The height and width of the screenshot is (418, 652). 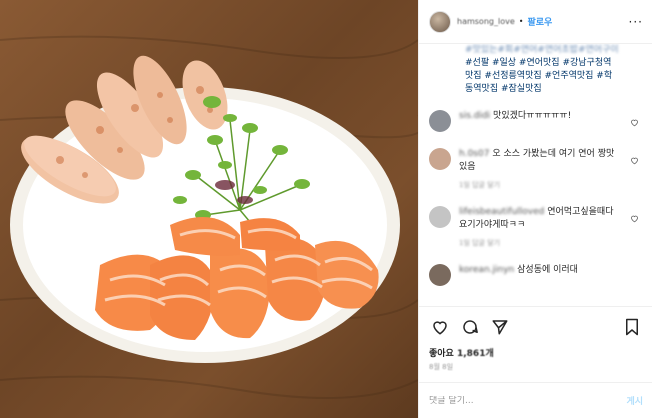 I want to click on share-icon, so click(x=500, y=327).